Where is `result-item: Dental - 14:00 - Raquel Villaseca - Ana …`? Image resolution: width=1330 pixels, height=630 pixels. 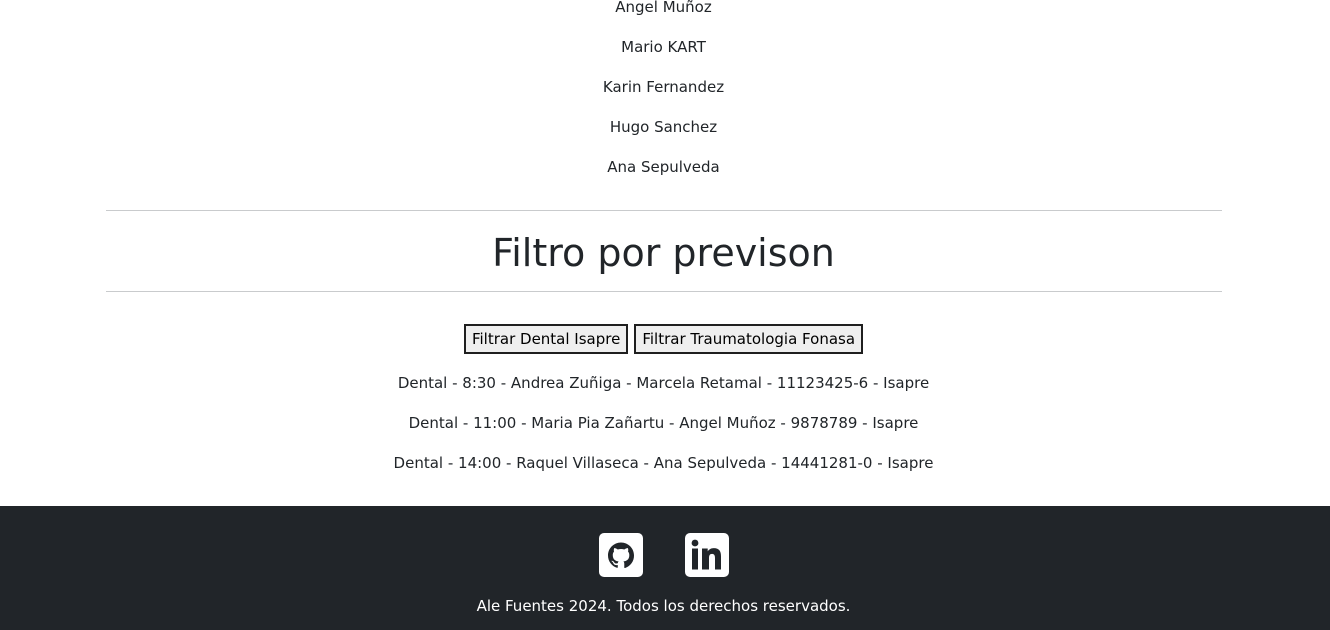
result-item: Dental - 14:00 - Raquel Villaseca - Ana … is located at coordinates (663, 463).